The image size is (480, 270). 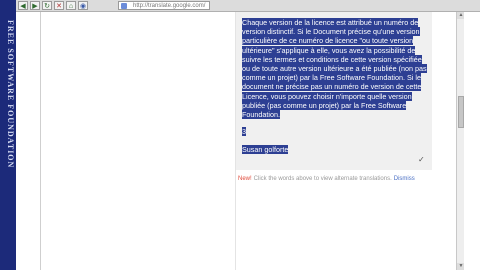 I want to click on stop-icon: ✕, so click(x=59, y=5).